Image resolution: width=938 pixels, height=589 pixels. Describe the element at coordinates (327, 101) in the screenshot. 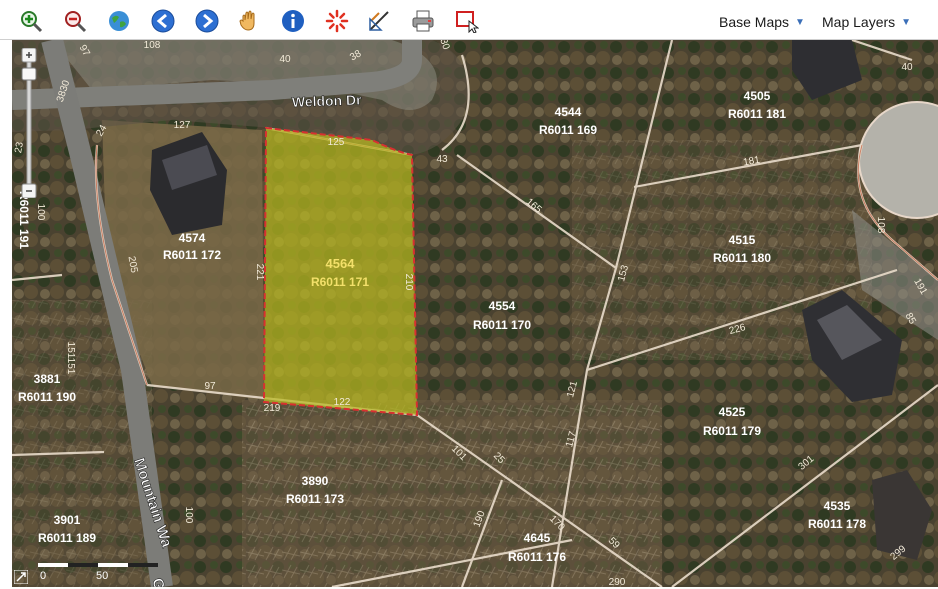

I see `street-label-weldon: Weldon Dr` at that location.